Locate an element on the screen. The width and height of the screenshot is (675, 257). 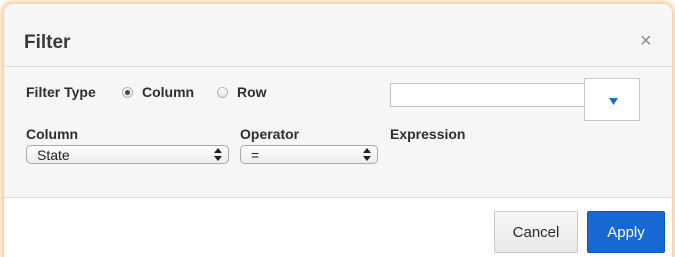
row-radio-label: Row is located at coordinates (252, 92).